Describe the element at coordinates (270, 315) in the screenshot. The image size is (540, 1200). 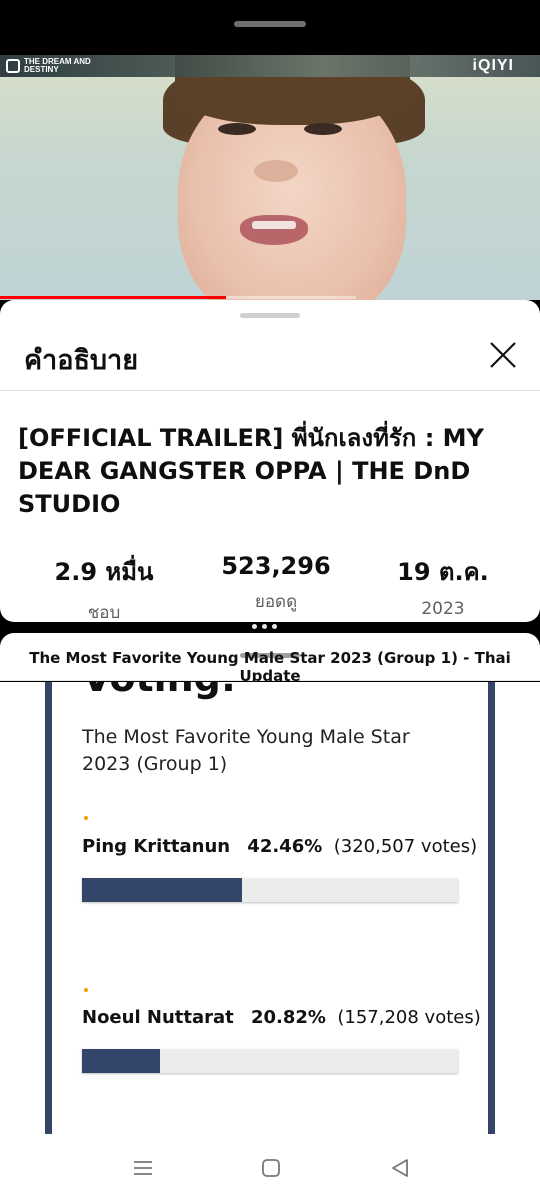
I see `sheet-drag-handle` at that location.